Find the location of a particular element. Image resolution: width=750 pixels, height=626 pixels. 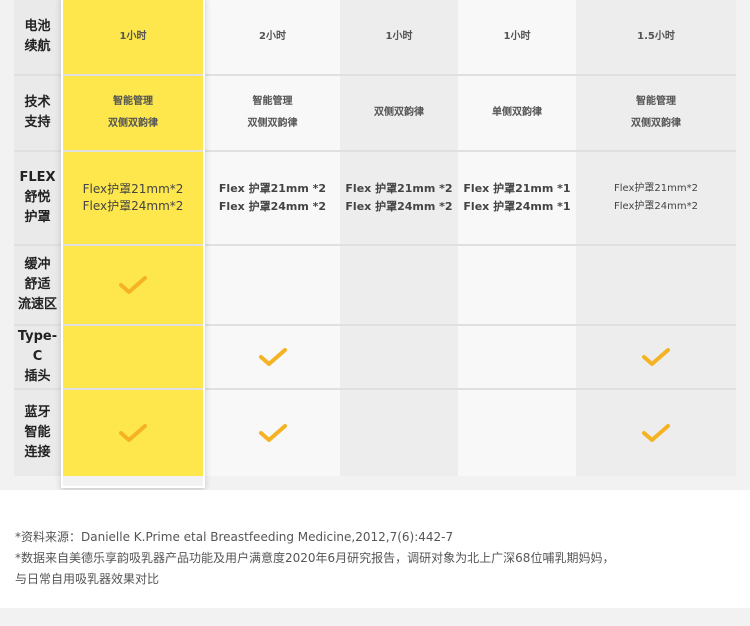

cell: Flex 护罩21mm *1 Flex 护罩24mm *1 is located at coordinates (517, 198).